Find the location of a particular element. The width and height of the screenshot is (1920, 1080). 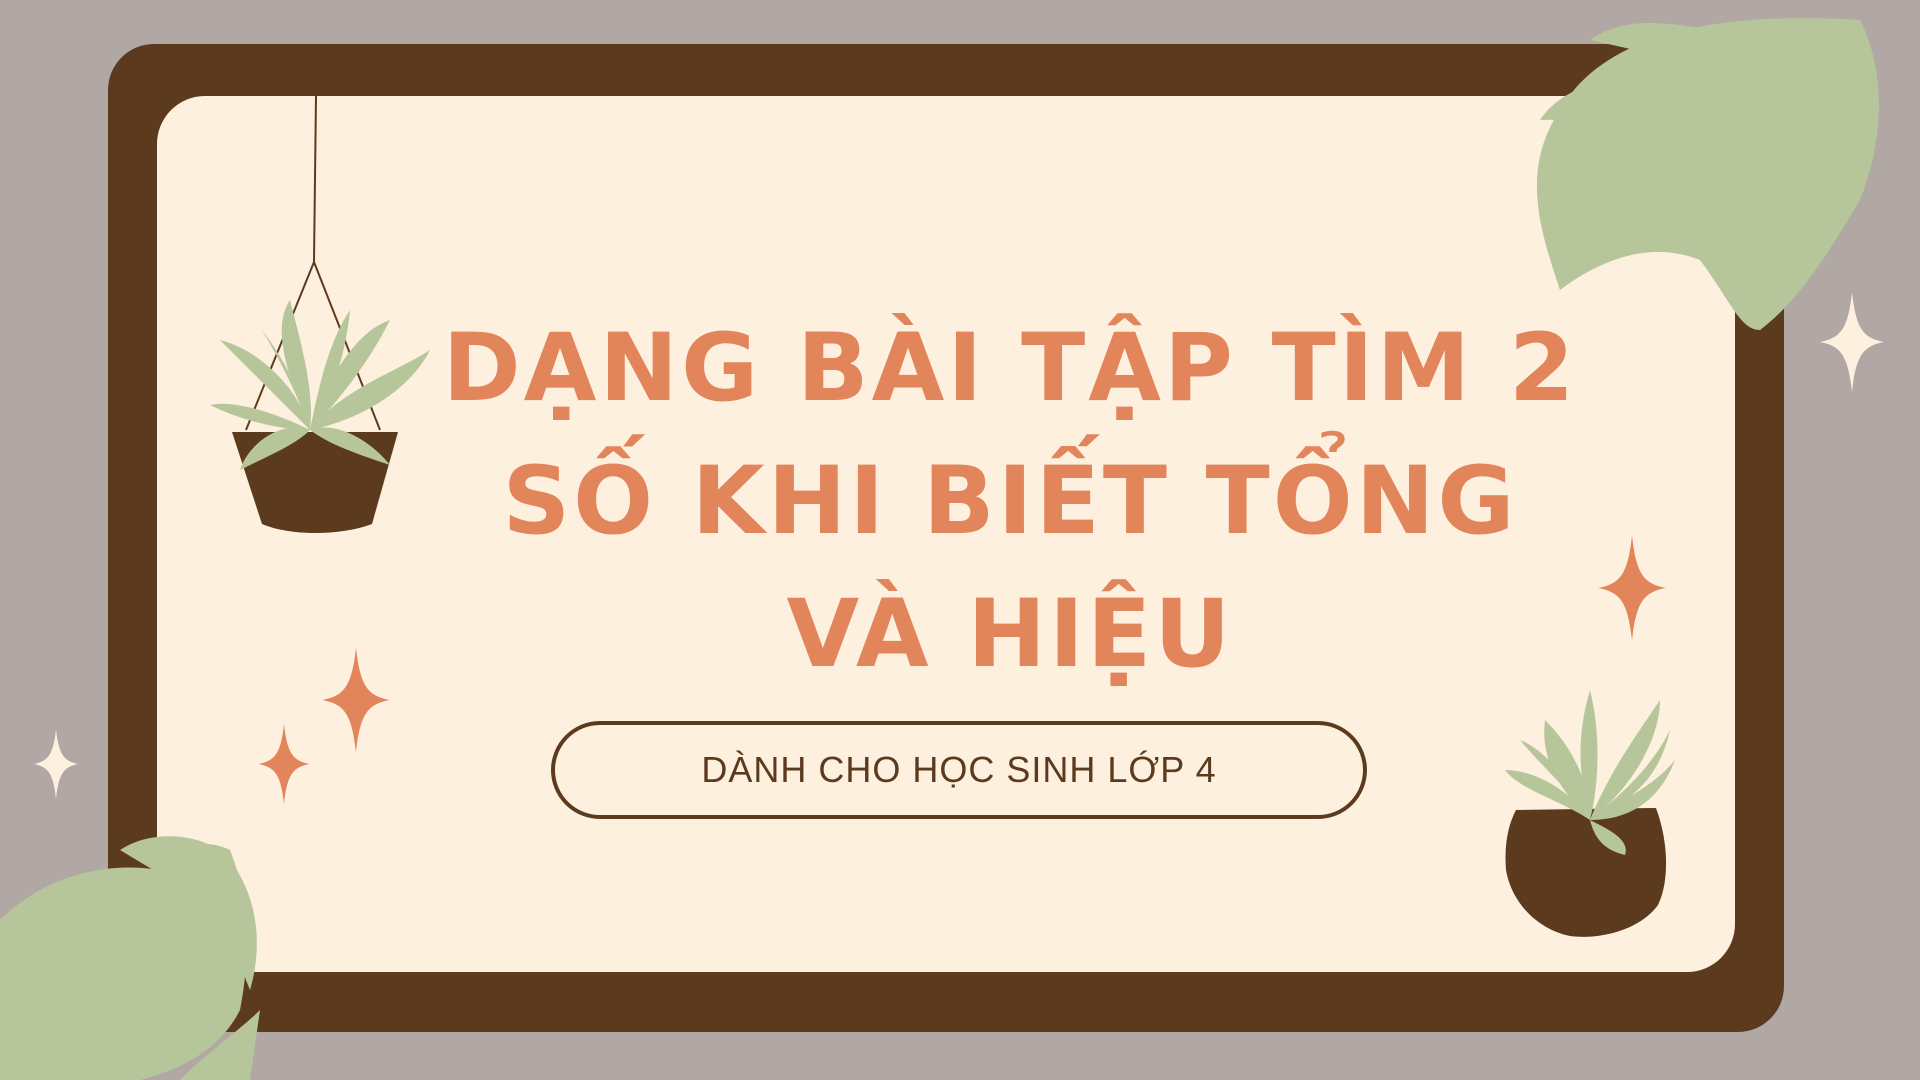

potted-plant-icon is located at coordinates (1590, 813).